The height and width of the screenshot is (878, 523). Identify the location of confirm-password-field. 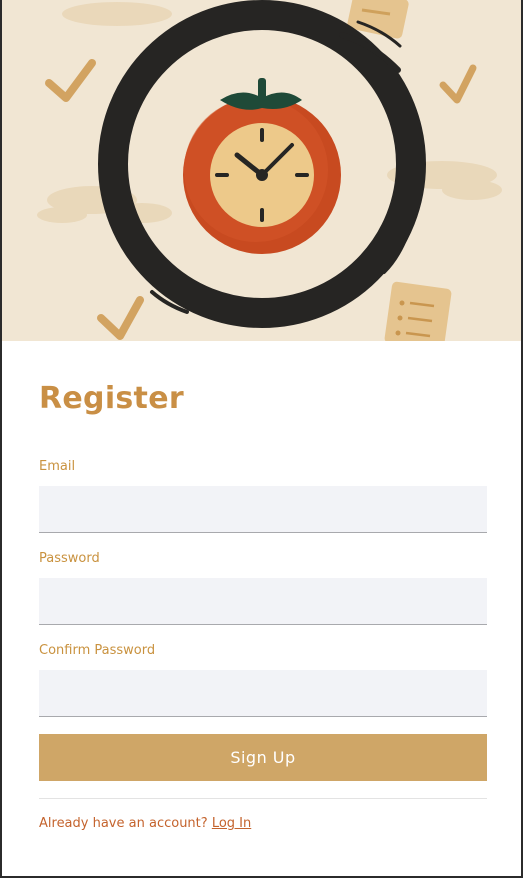
(263, 693).